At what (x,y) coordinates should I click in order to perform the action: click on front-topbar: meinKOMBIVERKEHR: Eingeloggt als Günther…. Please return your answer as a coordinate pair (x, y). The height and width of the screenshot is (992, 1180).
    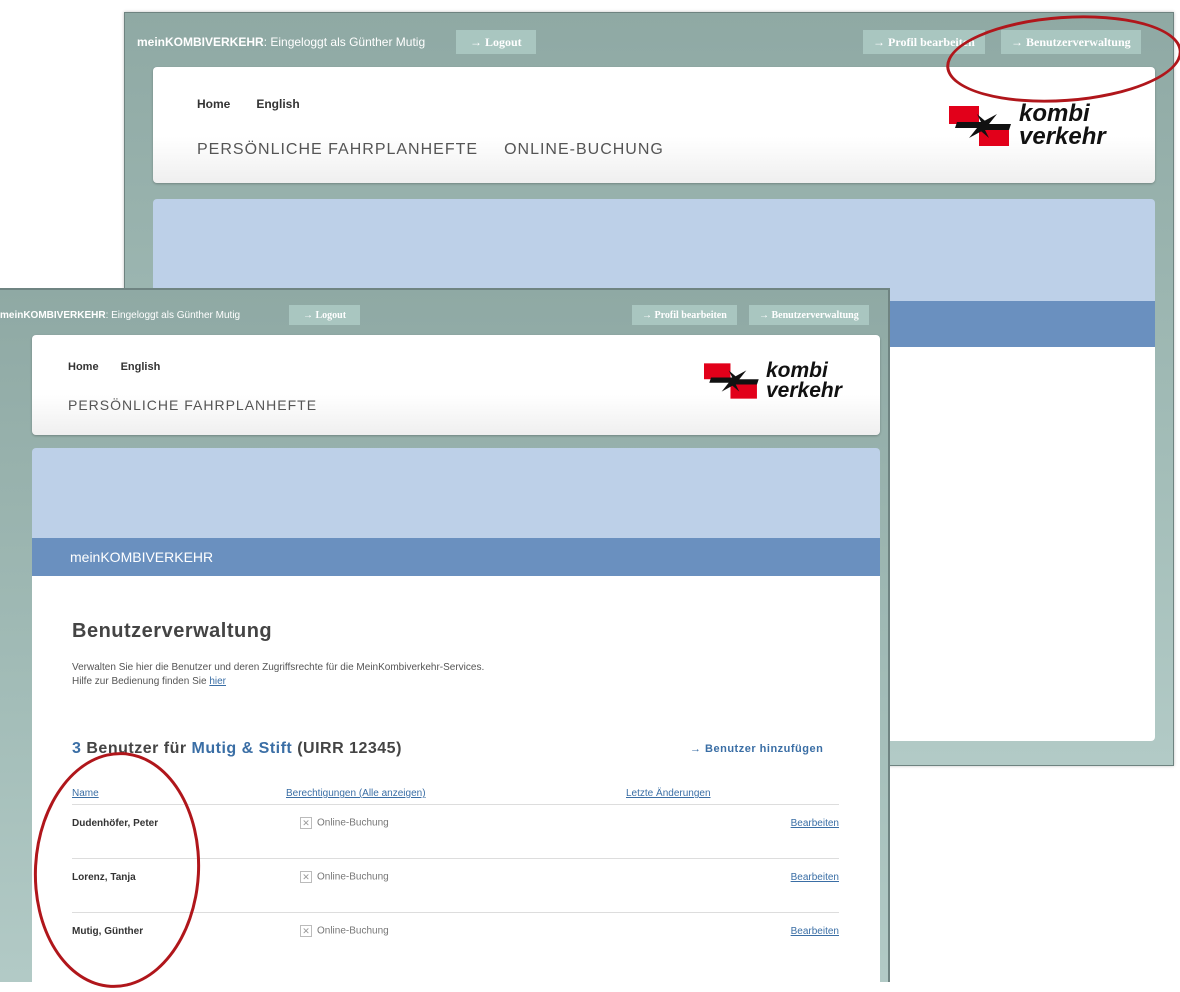
    Looking at the image, I should click on (444, 313).